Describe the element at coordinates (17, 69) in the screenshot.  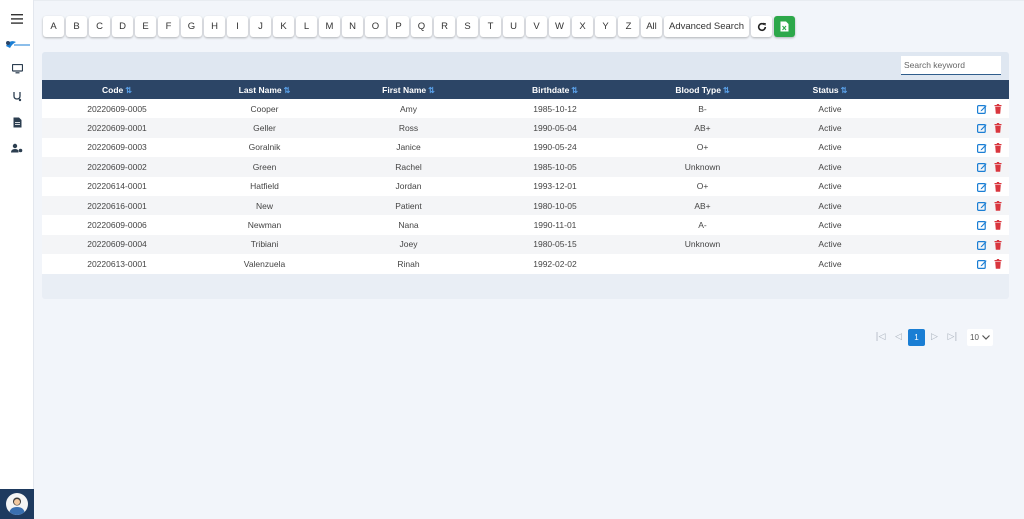
I see `monitor-icon` at that location.